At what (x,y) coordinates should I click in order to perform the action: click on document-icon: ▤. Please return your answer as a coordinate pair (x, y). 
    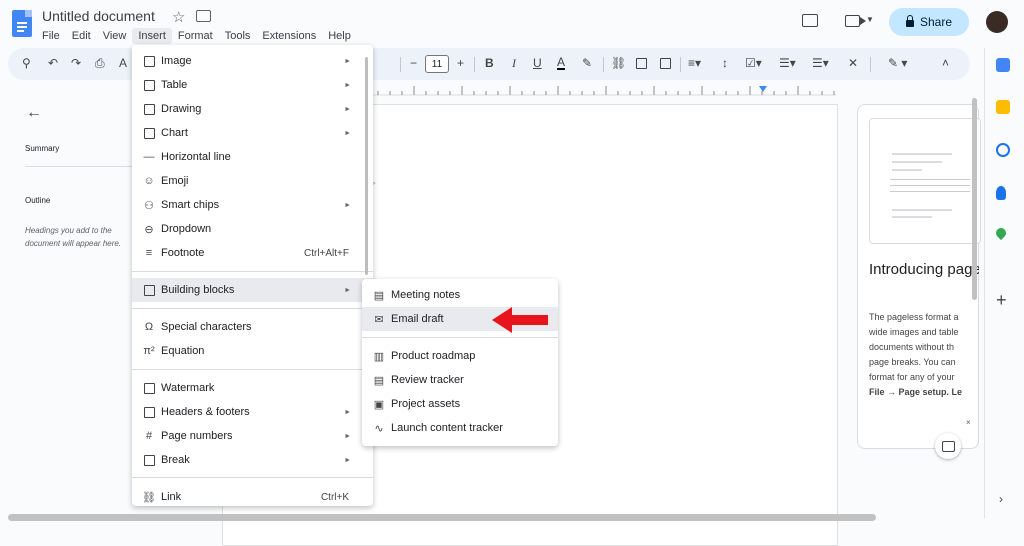
    Looking at the image, I should click on (379, 295).